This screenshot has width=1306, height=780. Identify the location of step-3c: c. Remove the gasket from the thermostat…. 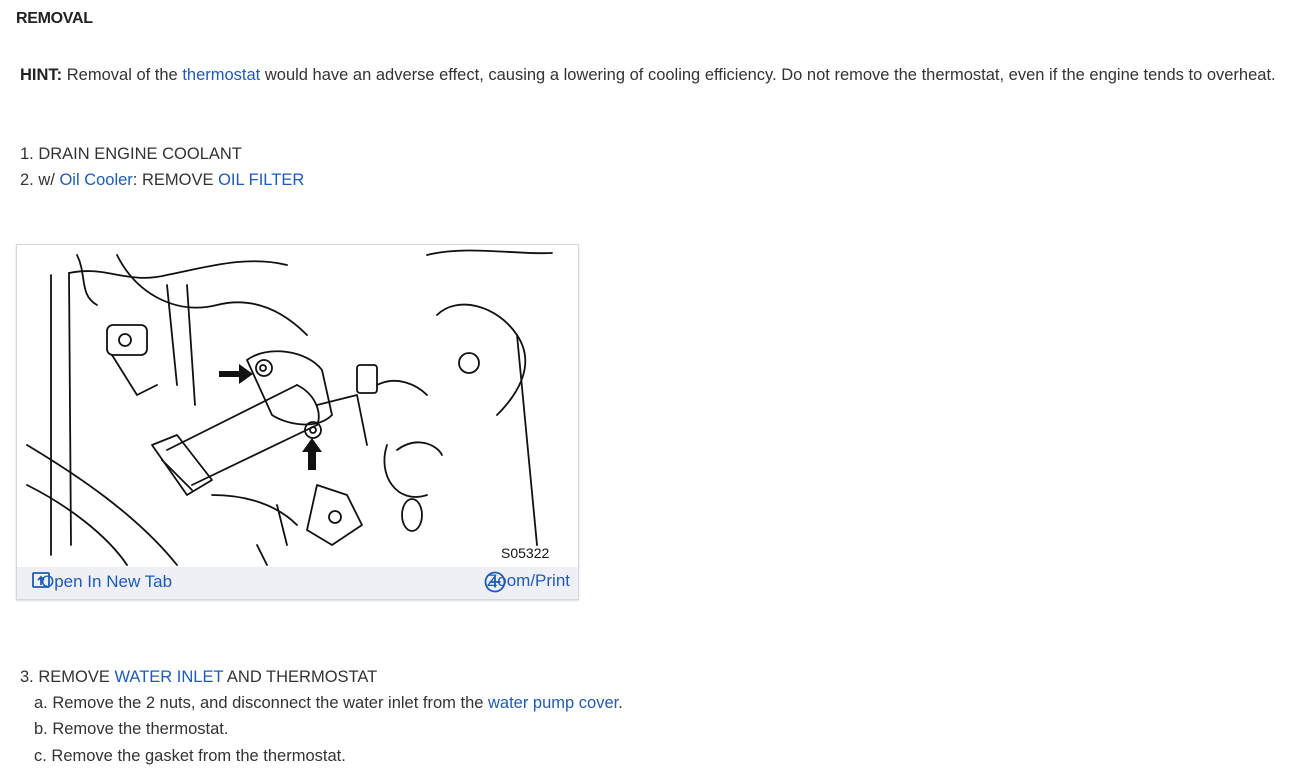
(190, 756).